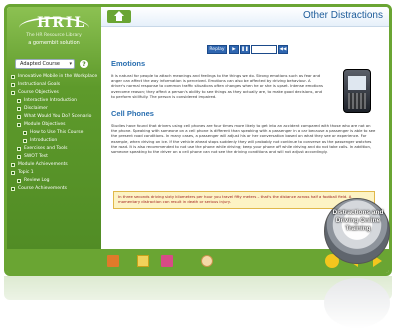  Describe the element at coordinates (128, 63) in the screenshot. I see `emotions-heading: Emotions` at that location.